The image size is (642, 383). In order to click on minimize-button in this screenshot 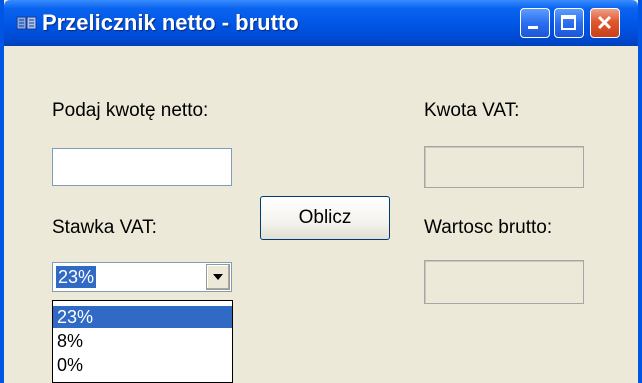, I will do `click(535, 23)`.